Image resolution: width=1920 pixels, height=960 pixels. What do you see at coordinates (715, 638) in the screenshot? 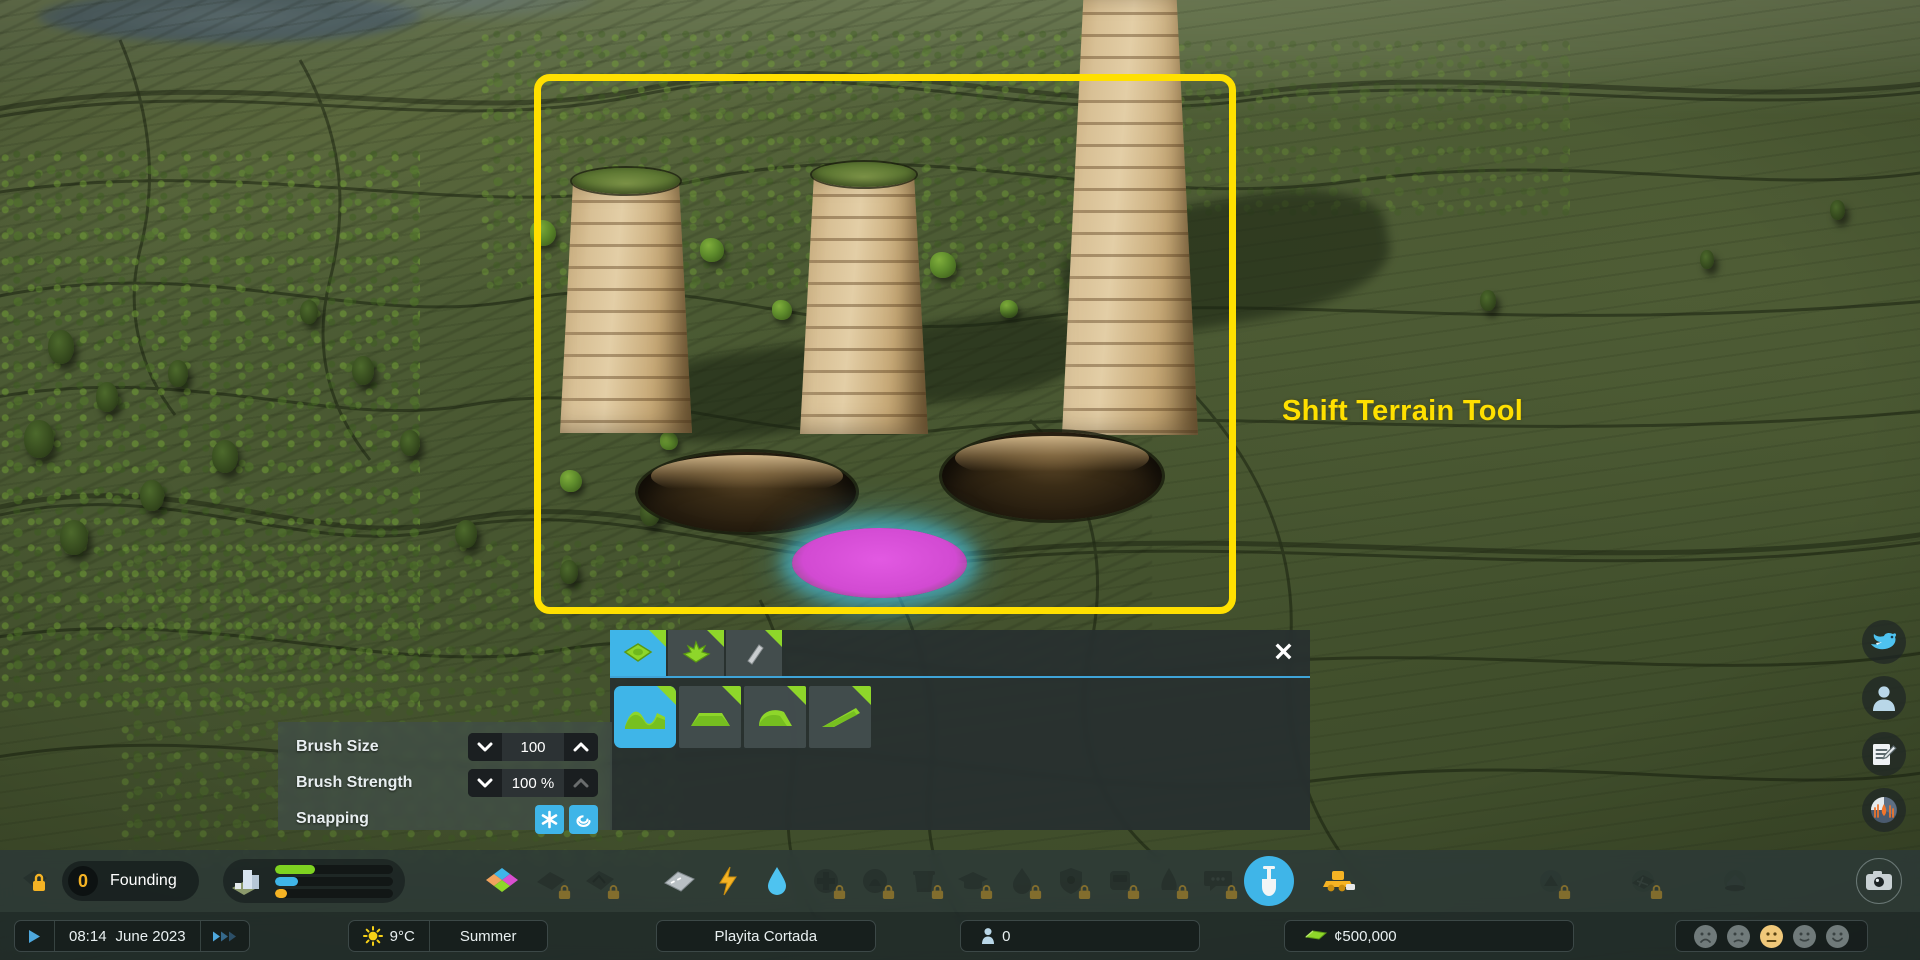
I see `tab-corner-icon` at bounding box center [715, 638].